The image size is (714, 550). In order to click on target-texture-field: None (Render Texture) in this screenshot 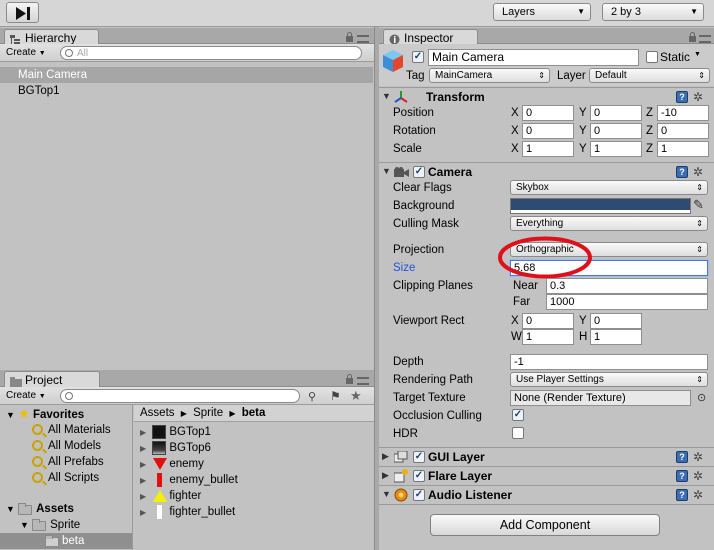, I will do `click(600, 398)`.